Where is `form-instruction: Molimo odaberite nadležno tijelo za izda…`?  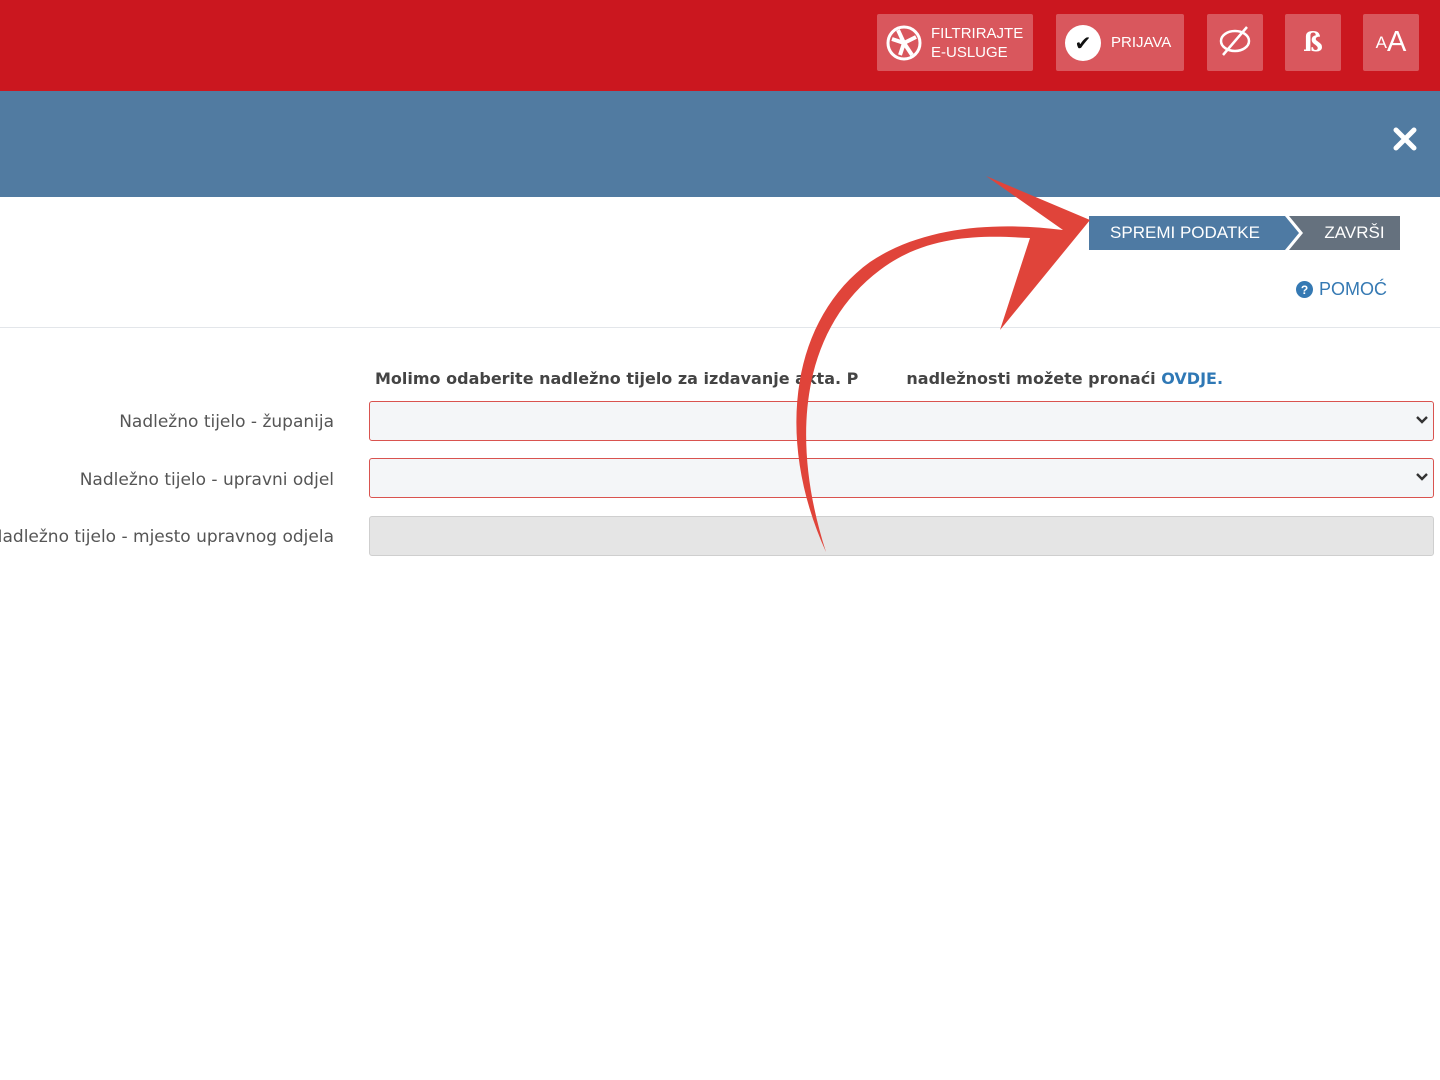
form-instruction: Molimo odaberite nadležno tijelo za izda… is located at coordinates (799, 378).